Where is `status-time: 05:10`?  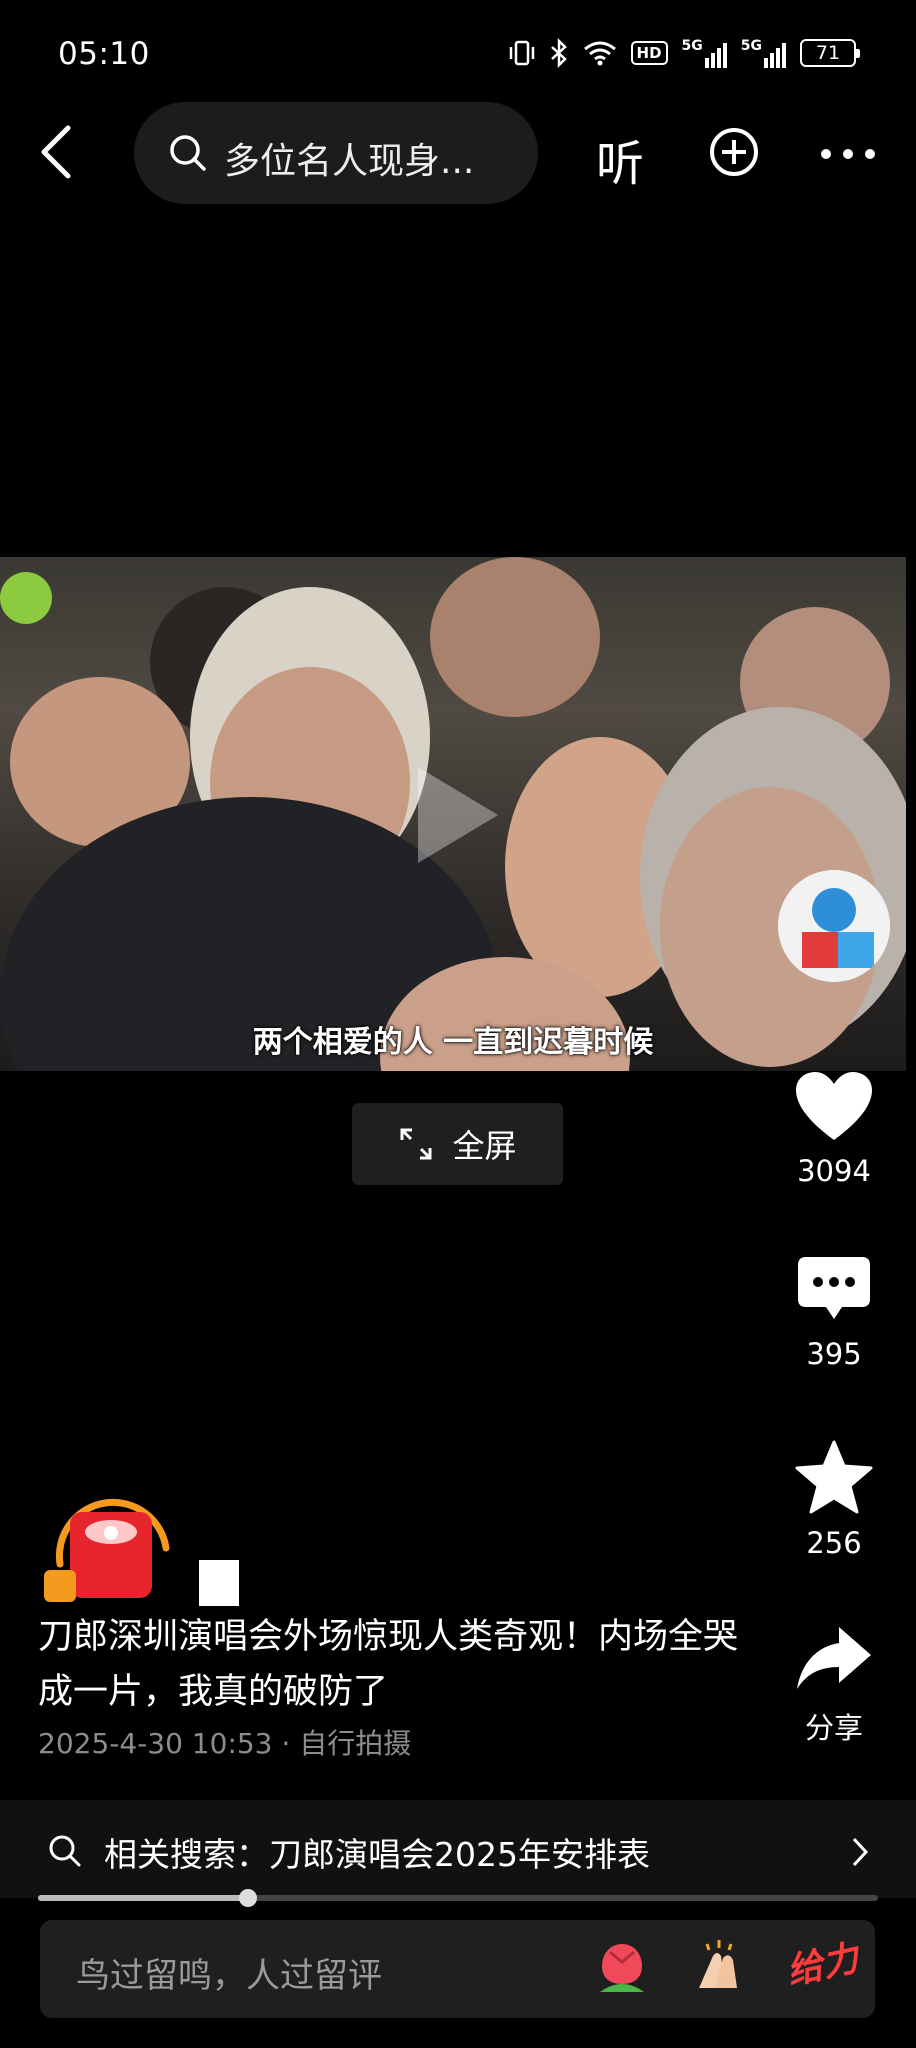
status-time: 05:10 is located at coordinates (104, 54).